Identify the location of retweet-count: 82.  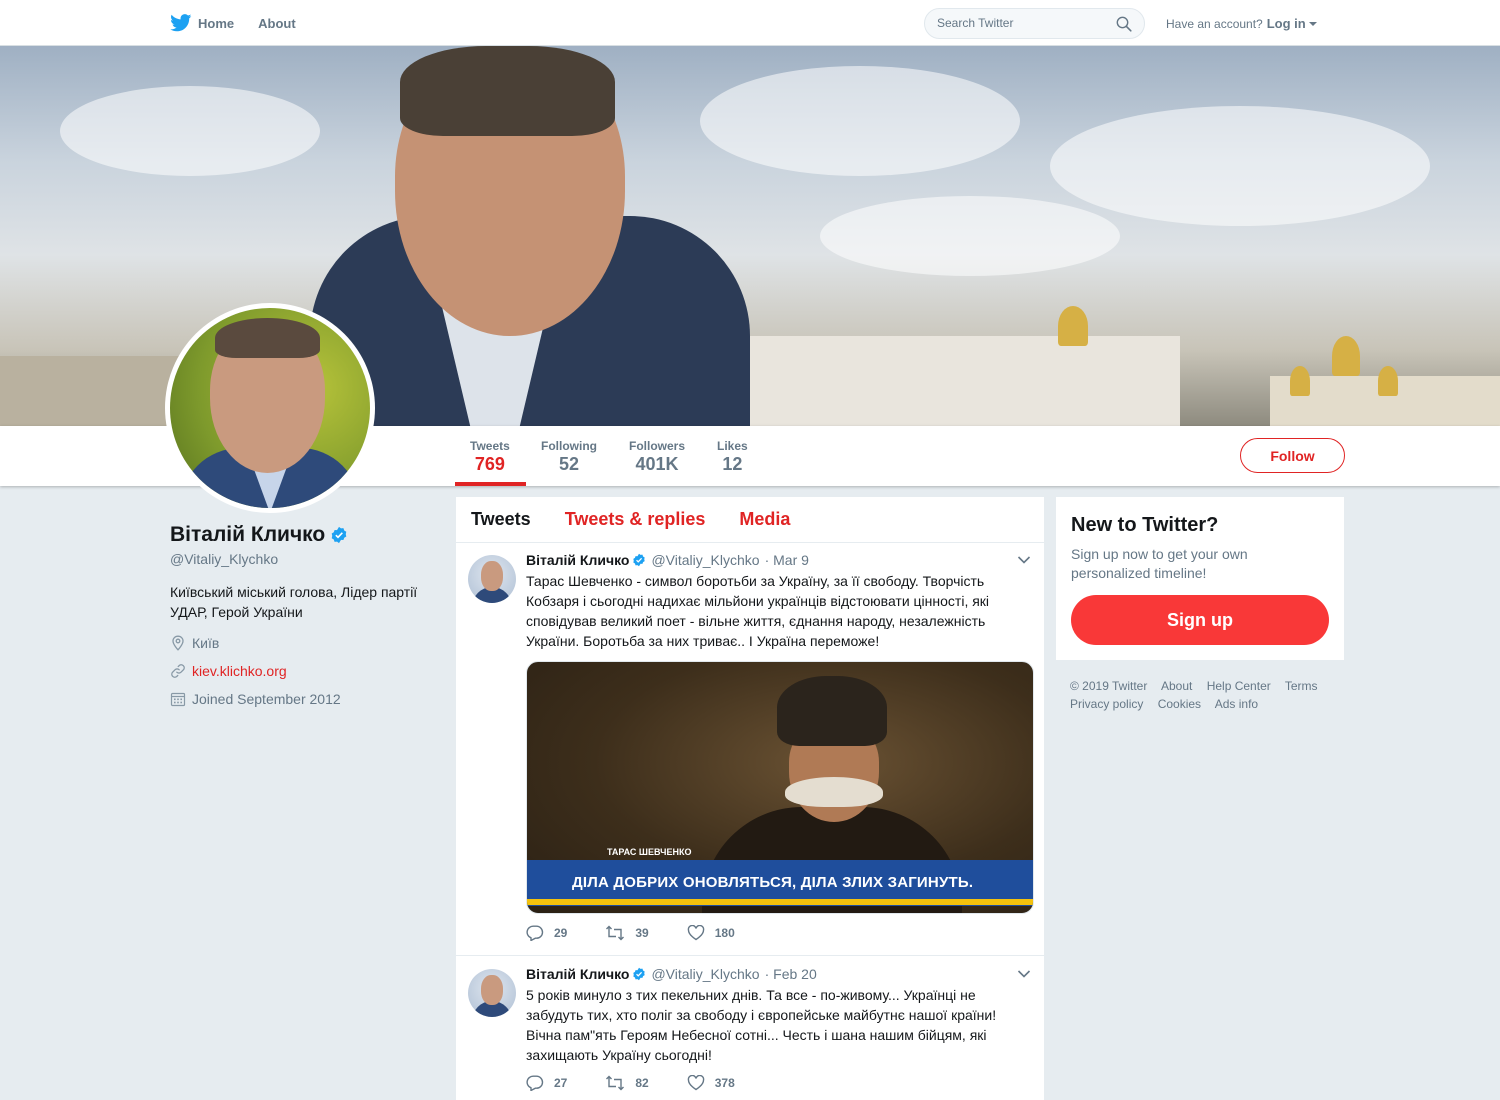
(642, 1083).